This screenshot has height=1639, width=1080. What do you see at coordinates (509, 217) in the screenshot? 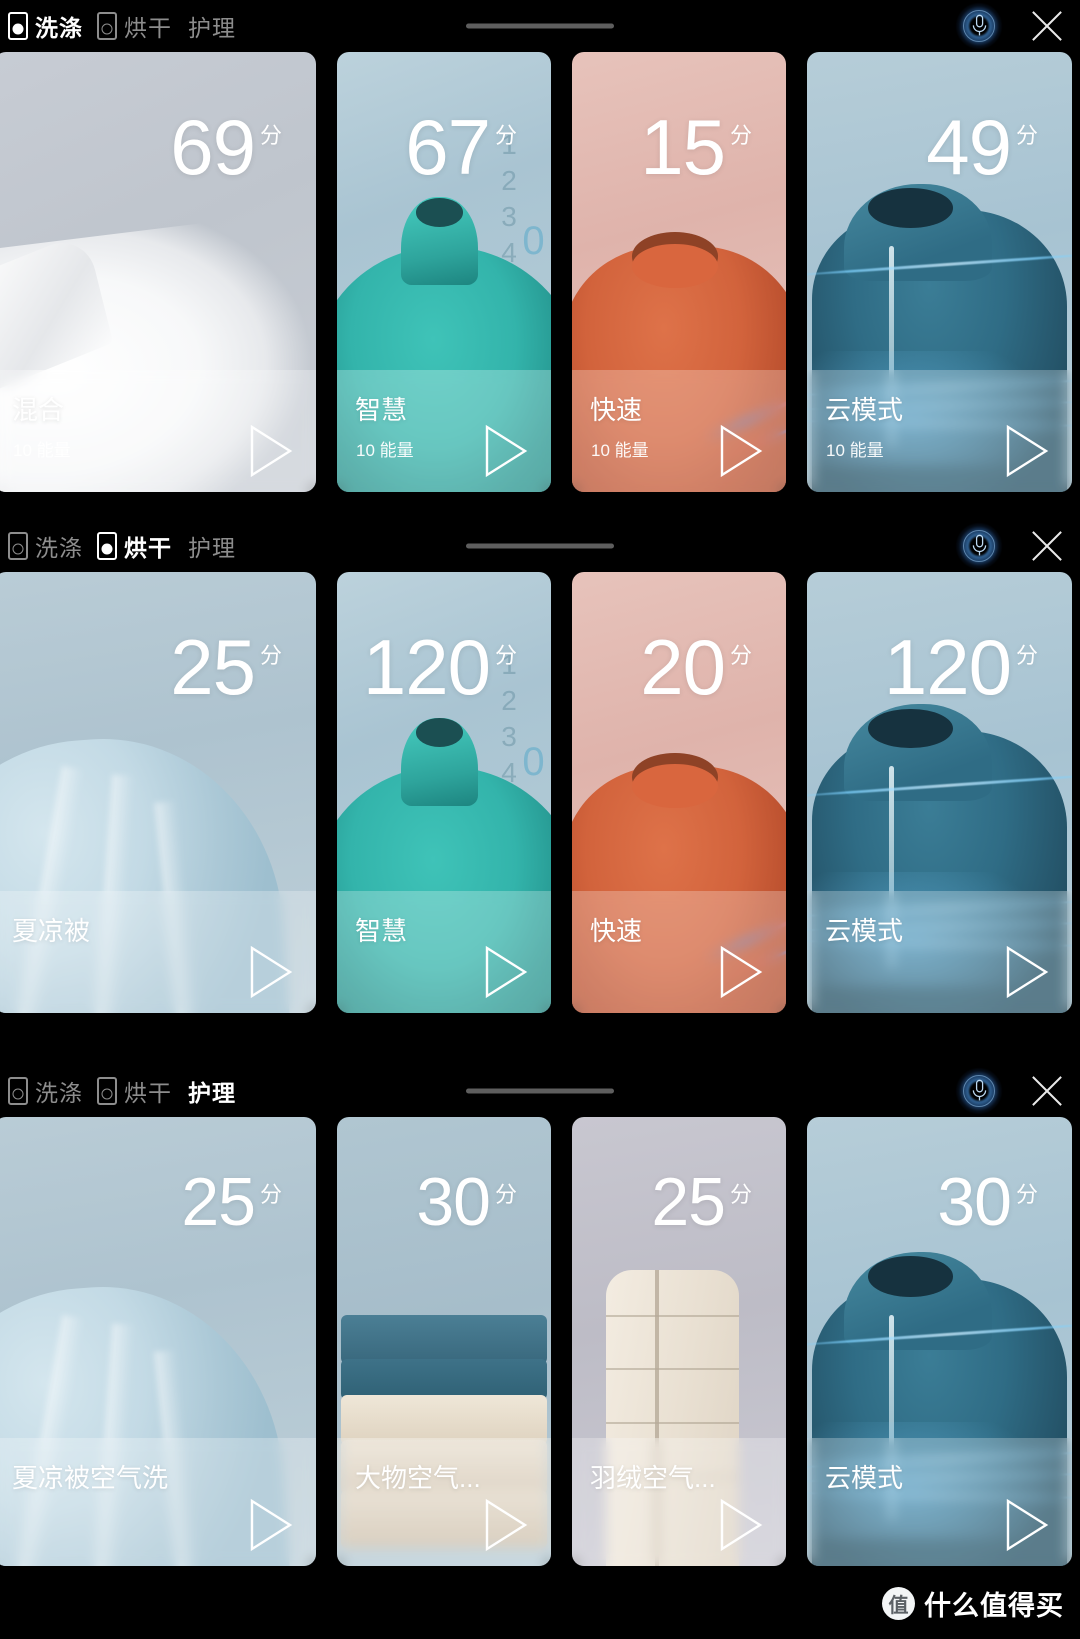
I see `bg-digit: 3` at bounding box center [509, 217].